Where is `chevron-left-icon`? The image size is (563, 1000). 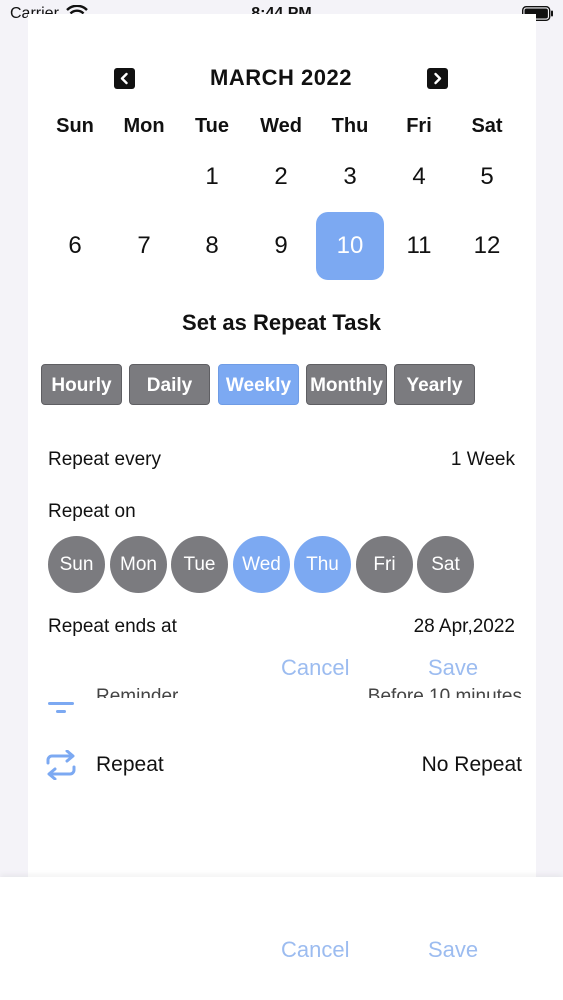 chevron-left-icon is located at coordinates (124, 78).